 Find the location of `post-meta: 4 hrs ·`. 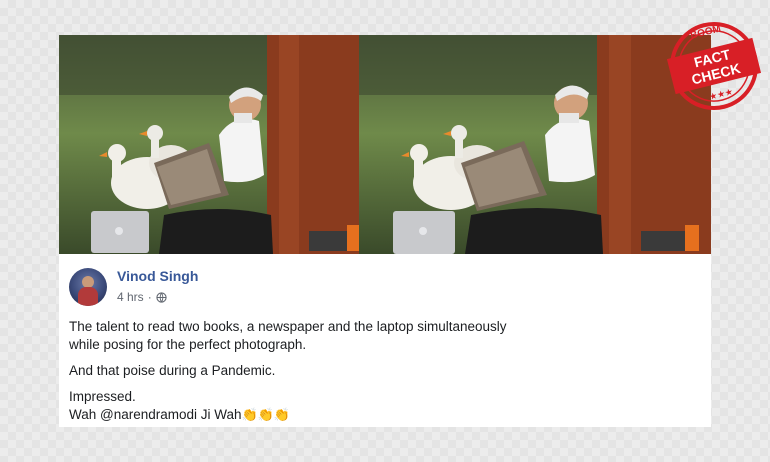

post-meta: 4 hrs · is located at coordinates (142, 297).